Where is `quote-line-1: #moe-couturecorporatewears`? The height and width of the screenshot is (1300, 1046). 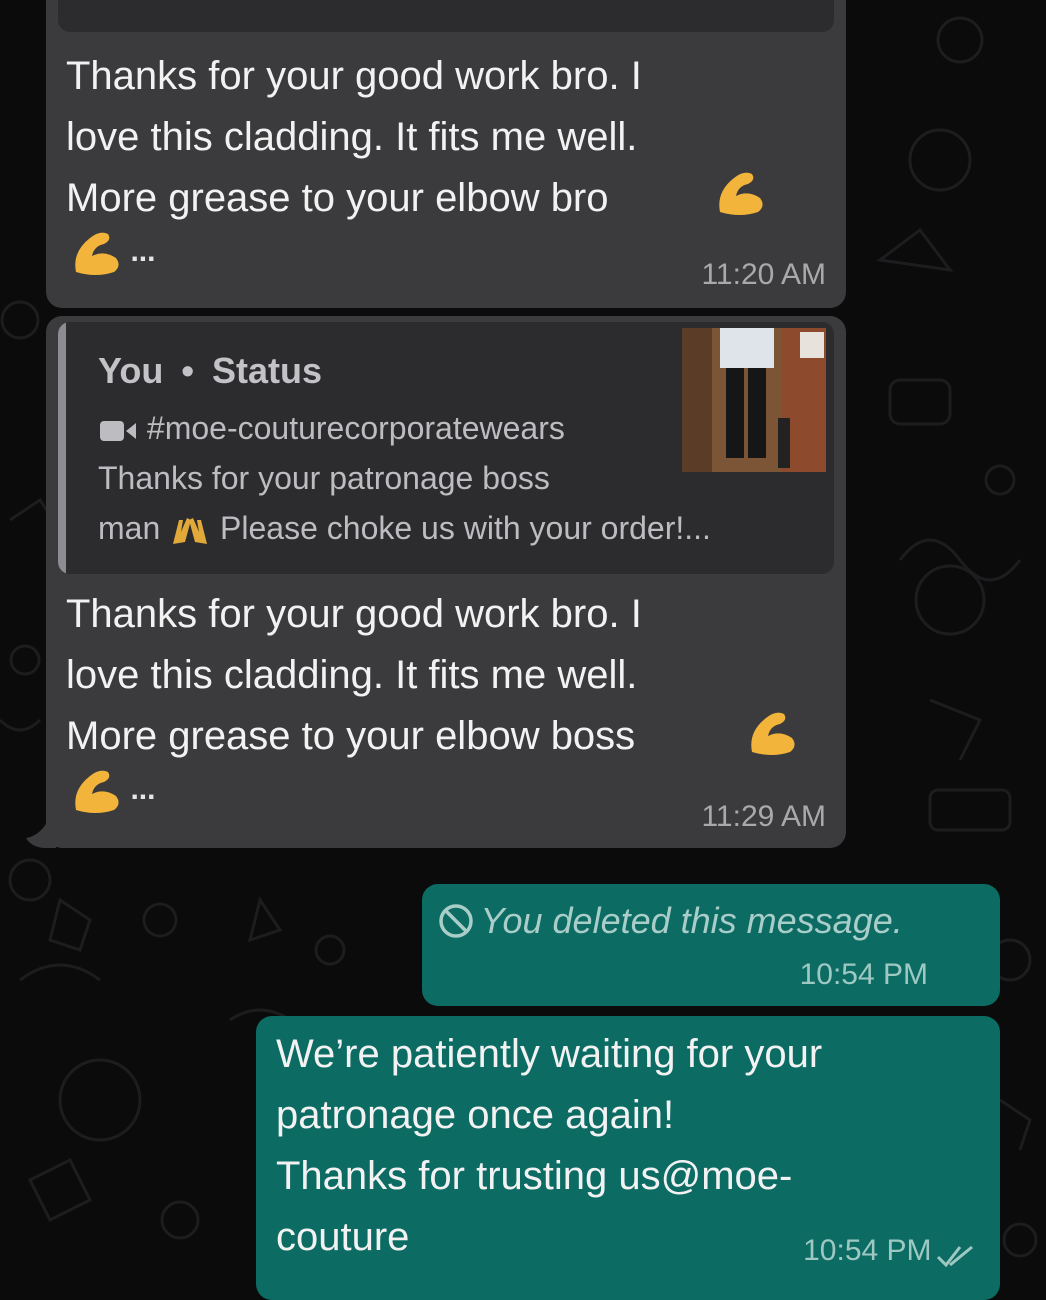
quote-line-1: #moe-couturecorporatewears is located at coordinates (331, 428).